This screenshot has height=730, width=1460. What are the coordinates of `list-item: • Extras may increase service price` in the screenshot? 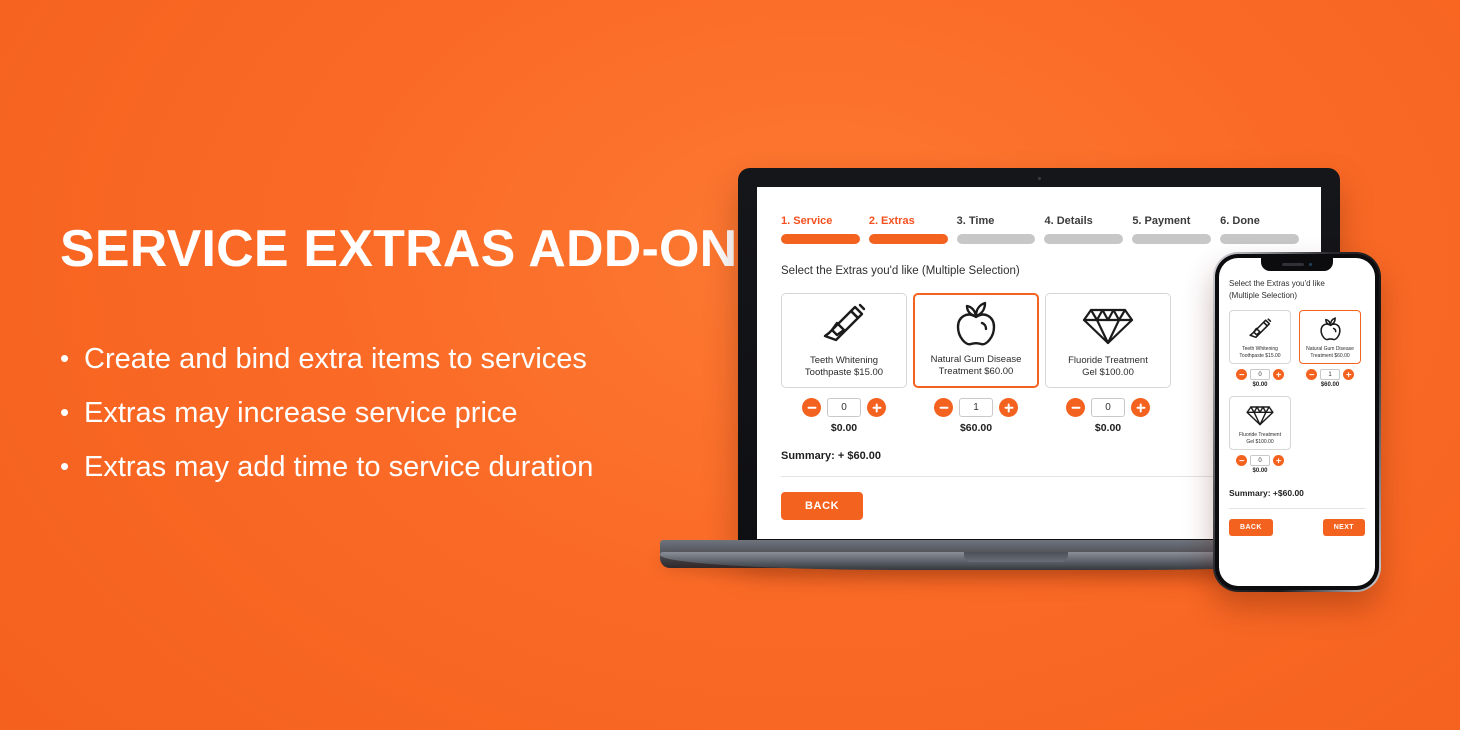 It's located at (380, 412).